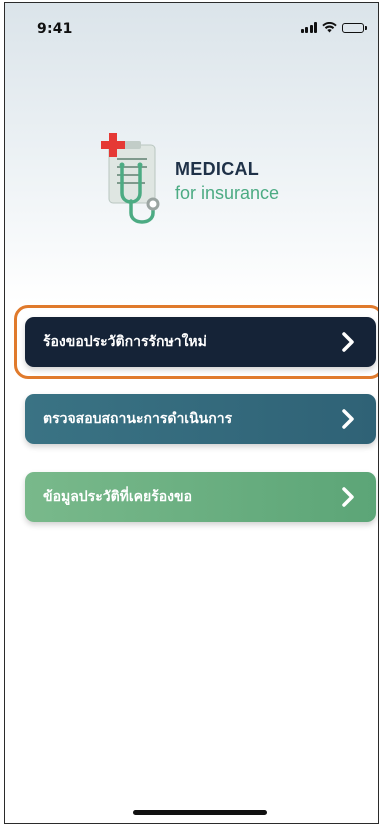 This screenshot has width=383, height=829. Describe the element at coordinates (329, 27) in the screenshot. I see `wifi-icon` at that location.